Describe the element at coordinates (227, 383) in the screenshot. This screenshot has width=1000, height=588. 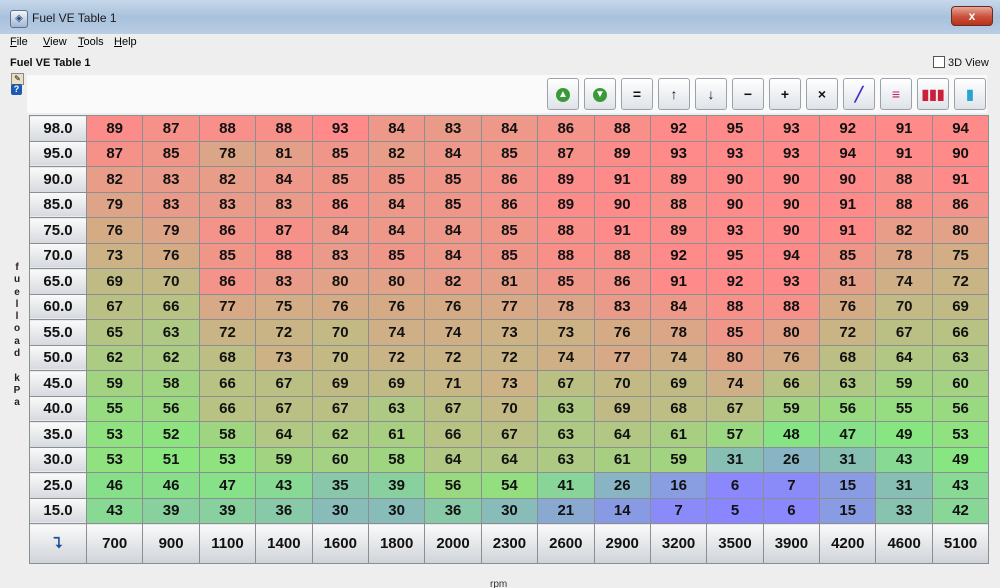
I see `ve-cell: 66` at that location.